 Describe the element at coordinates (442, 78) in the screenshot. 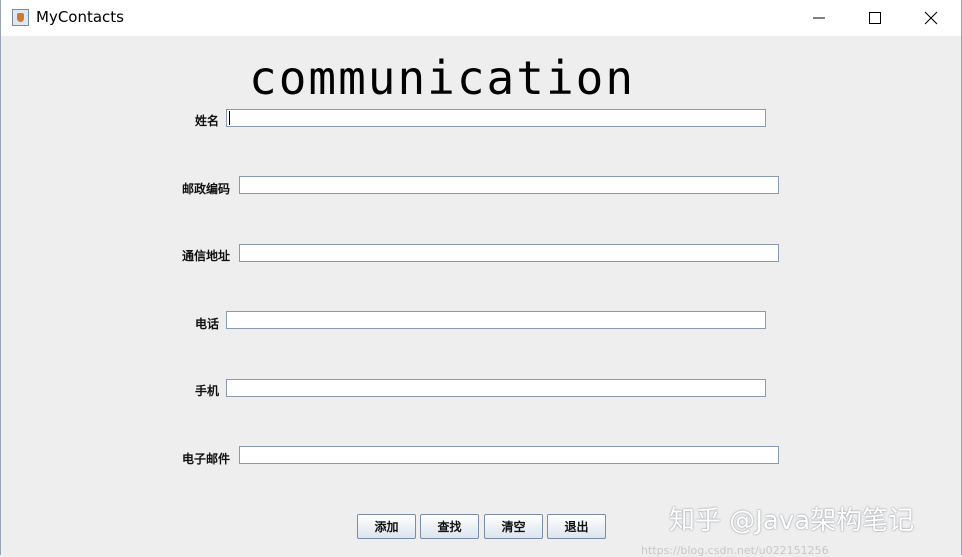

I see `banner-title: communication` at that location.